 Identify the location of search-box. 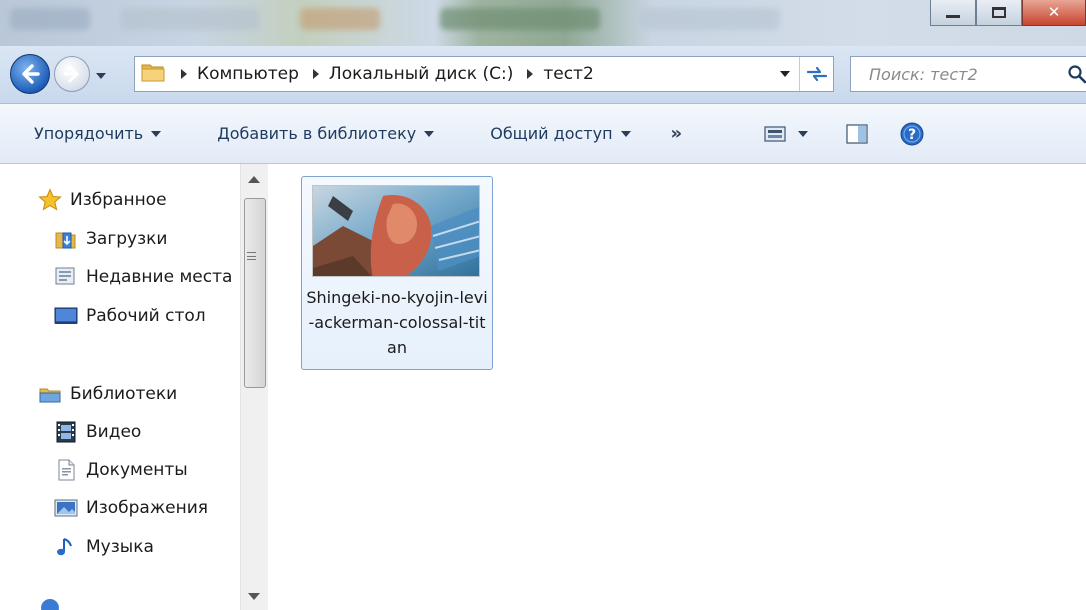
(968, 74).